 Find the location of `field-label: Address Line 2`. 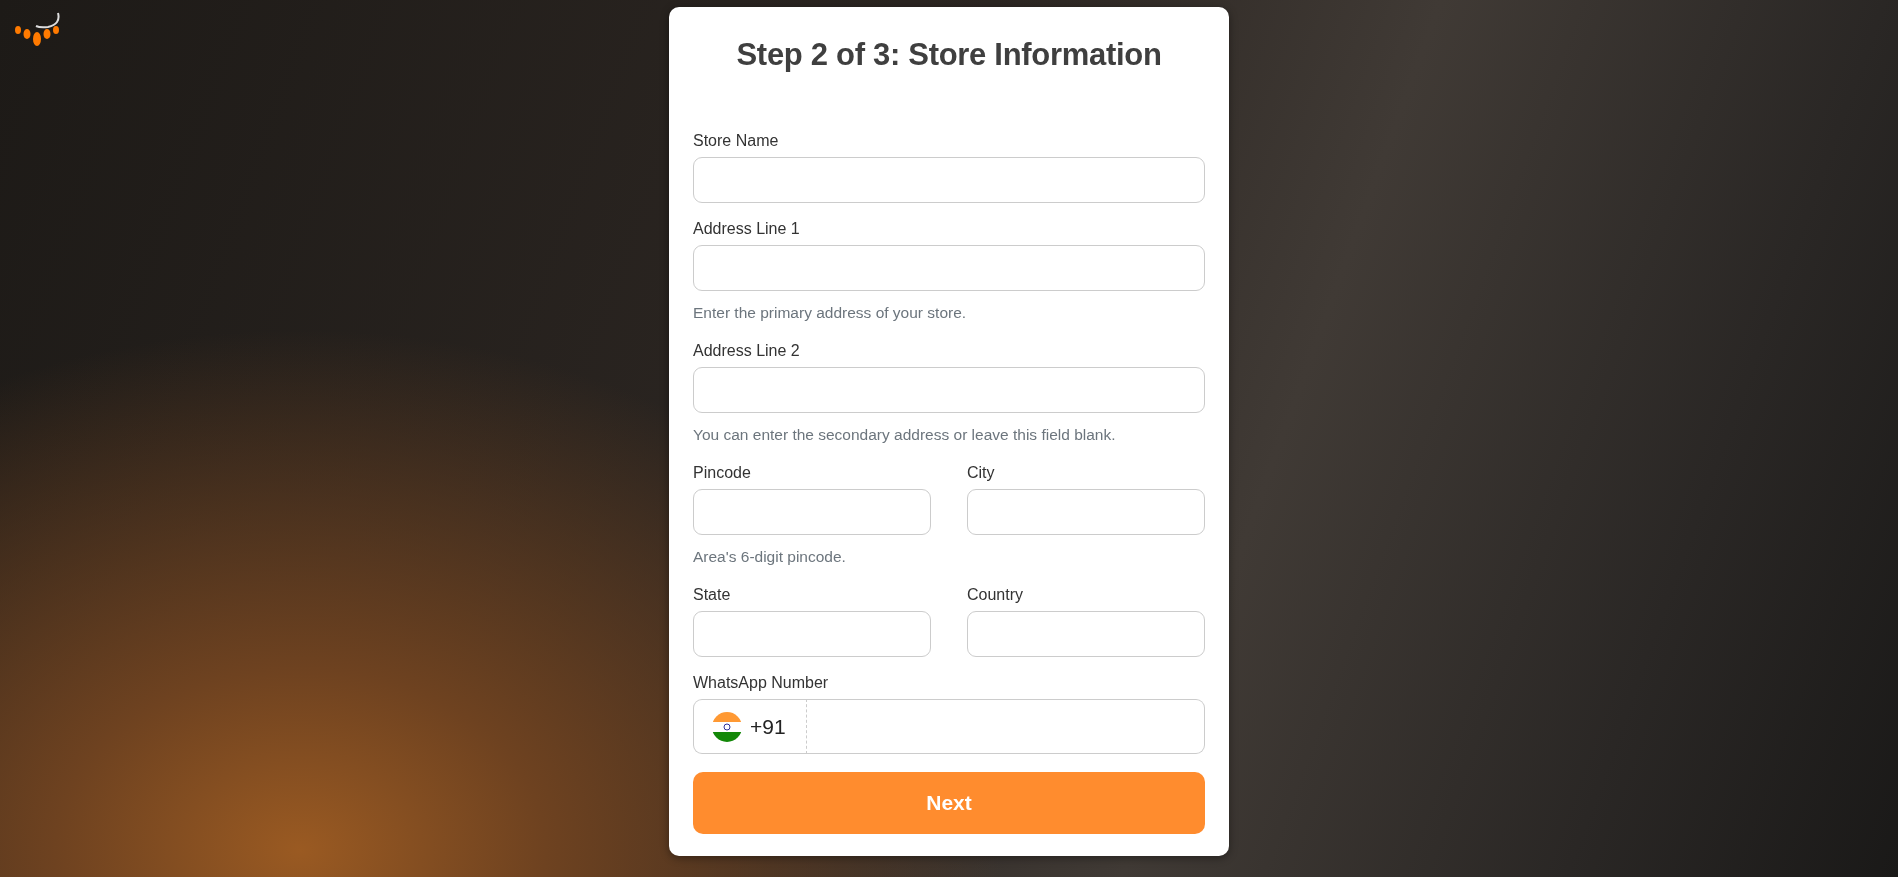

field-label: Address Line 2 is located at coordinates (746, 351).